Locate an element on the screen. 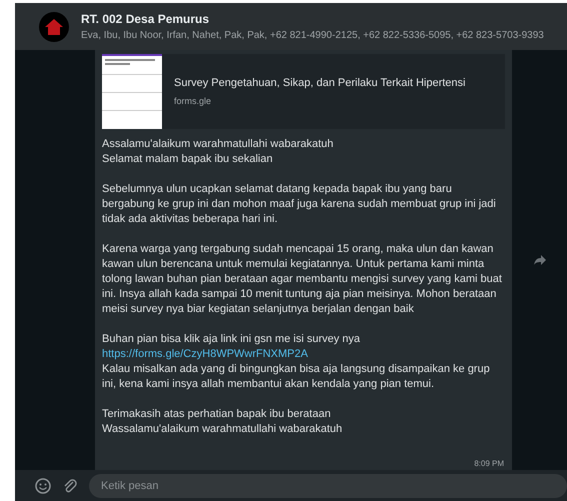  message-text: Karena warga yang tergabung sudah mencapai 15 orang, maka ulun dan kawan kawan ulun berencana untuk memulai kegiatannya. Untuk pertama kami minta tolong lawan buhan pian berataan agar membantu mengisi survey yang kami buat ini. Insya allah kada sampai 10 menit tuntung aja pian meisinya. Mohon berataan meisi survey nya biar kegiatan selanjutnya berjalan dengan baik is located at coordinates (302, 279).